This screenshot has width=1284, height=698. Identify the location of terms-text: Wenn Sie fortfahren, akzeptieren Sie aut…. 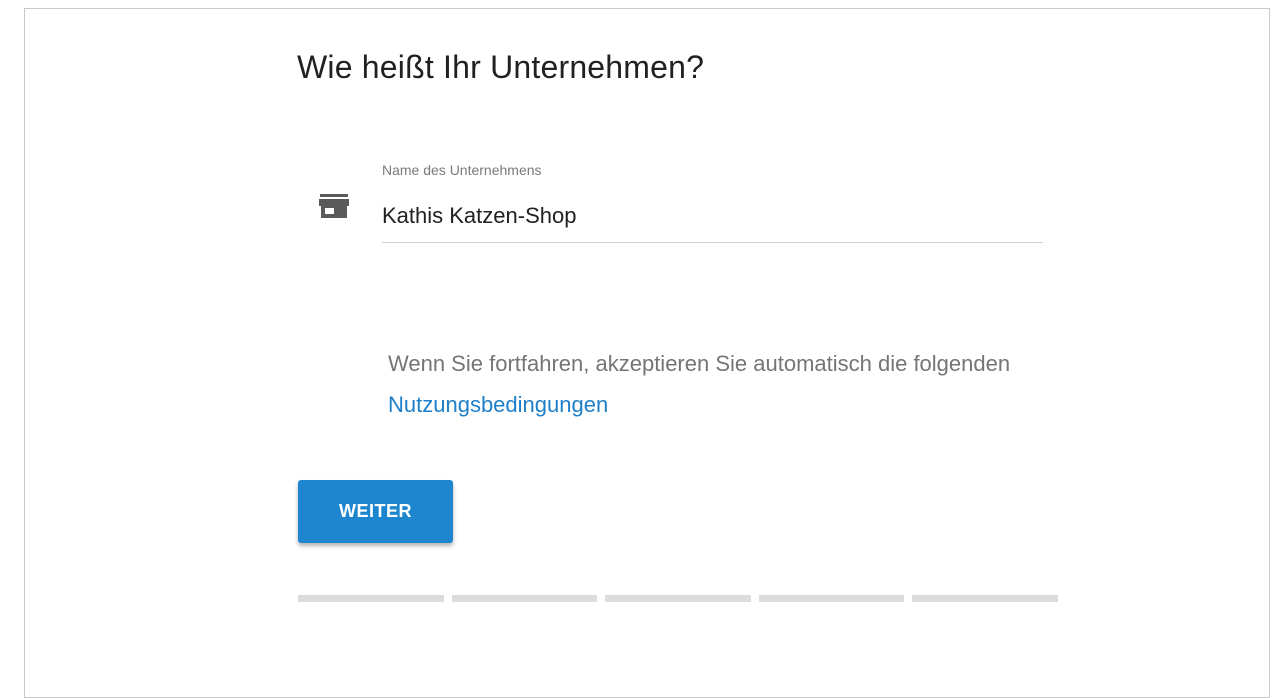
(699, 363).